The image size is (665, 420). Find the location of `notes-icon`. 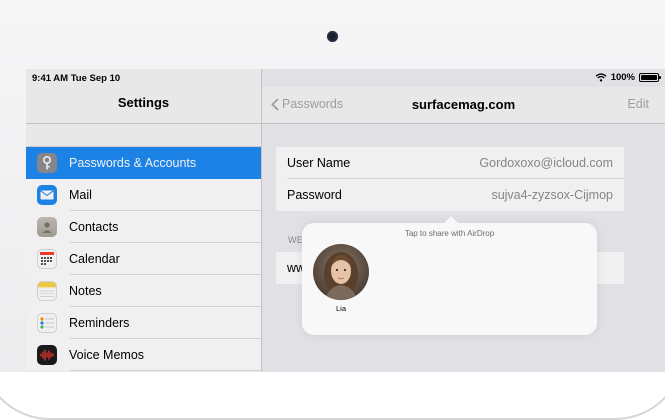

notes-icon is located at coordinates (47, 291).